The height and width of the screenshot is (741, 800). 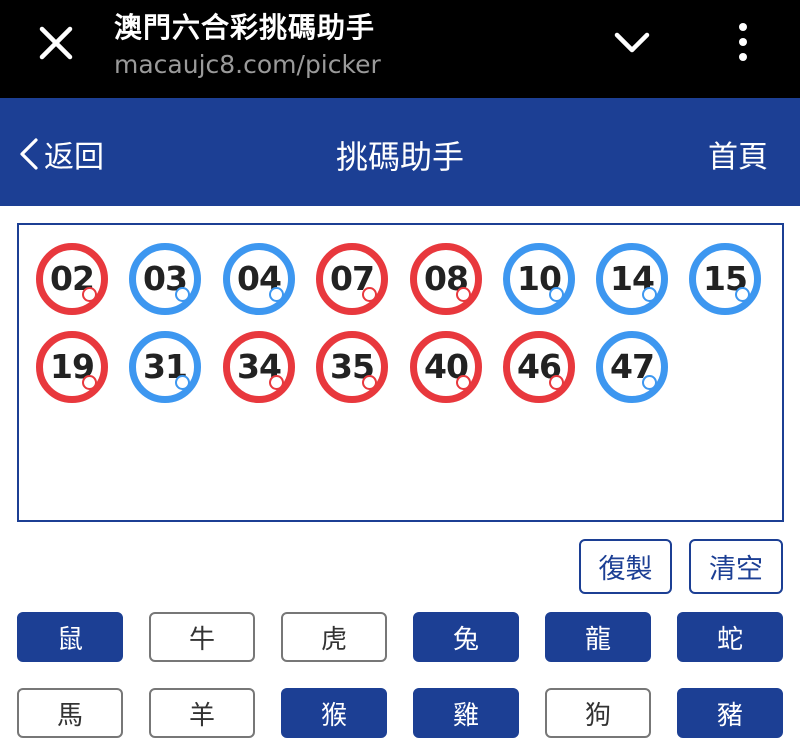 I want to click on number-ball: 15, so click(x=725, y=279).